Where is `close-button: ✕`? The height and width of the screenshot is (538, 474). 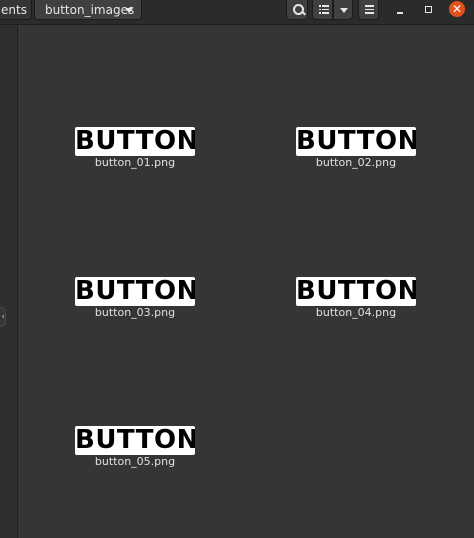 close-button: ✕ is located at coordinates (457, 9).